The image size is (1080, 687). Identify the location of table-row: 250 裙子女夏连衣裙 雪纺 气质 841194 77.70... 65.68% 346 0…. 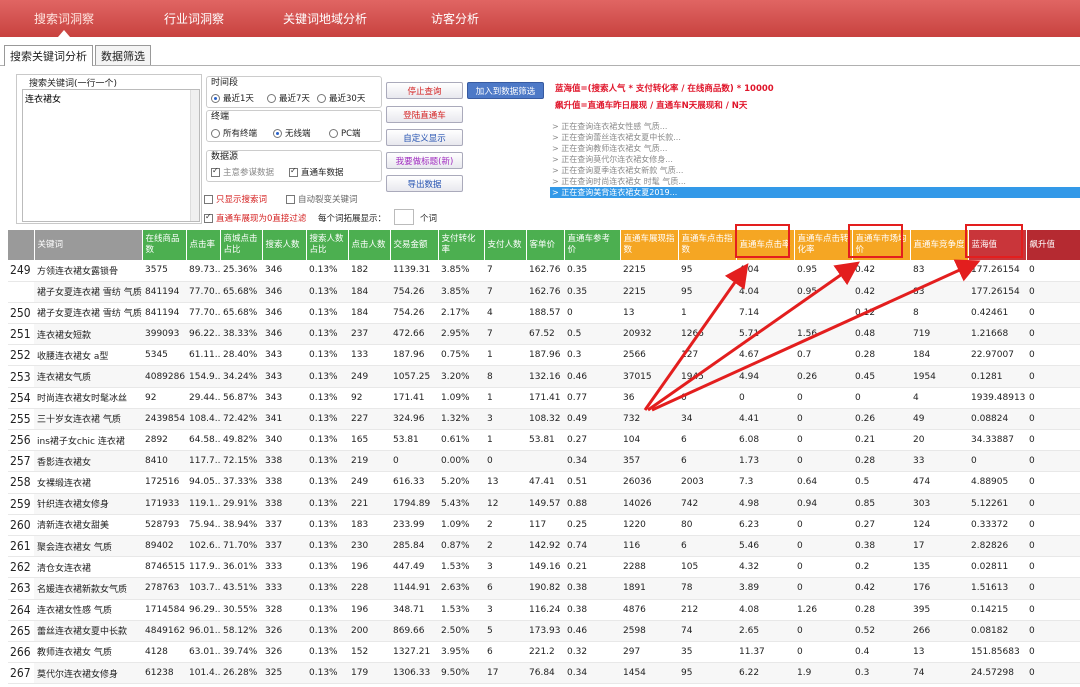
(544, 313).